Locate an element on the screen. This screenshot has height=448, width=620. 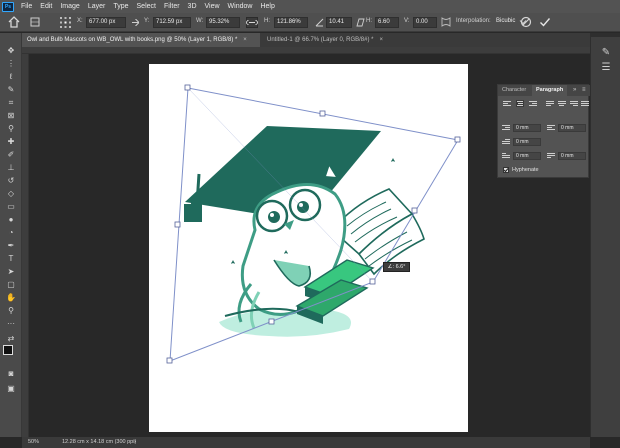
right-panel-dock: ✎ ☰ is located at coordinates (605, 235).